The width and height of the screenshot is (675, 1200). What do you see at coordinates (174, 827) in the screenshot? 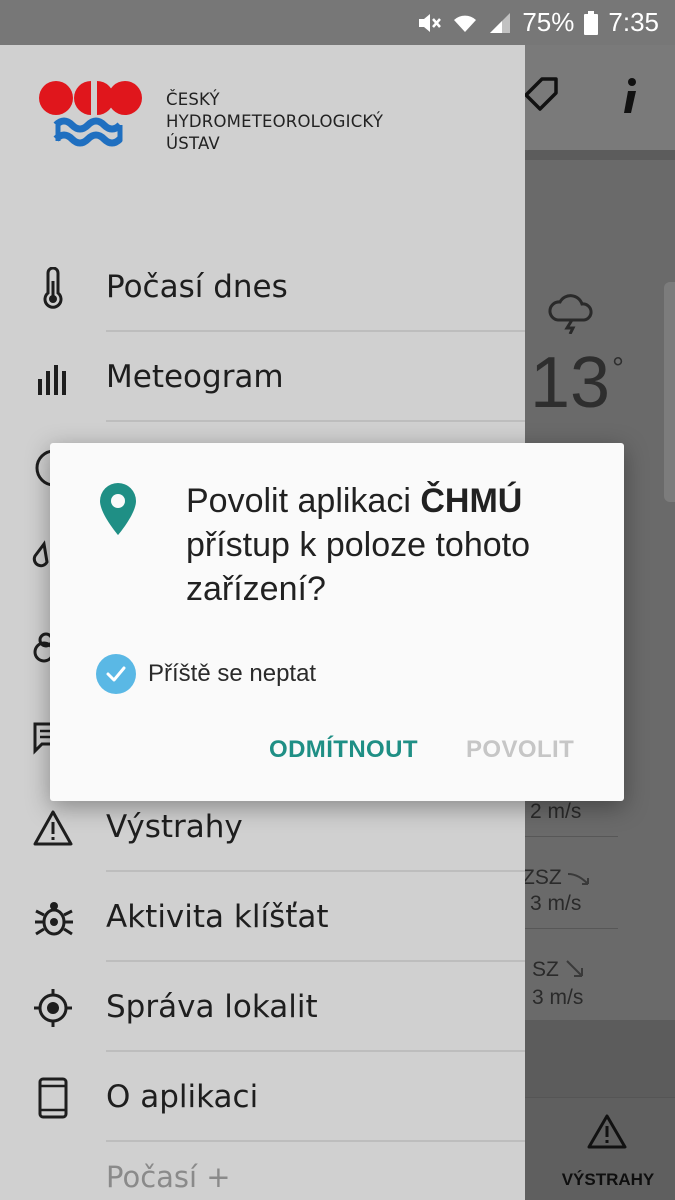
I see `menu-item-label: Výstrahy` at bounding box center [174, 827].